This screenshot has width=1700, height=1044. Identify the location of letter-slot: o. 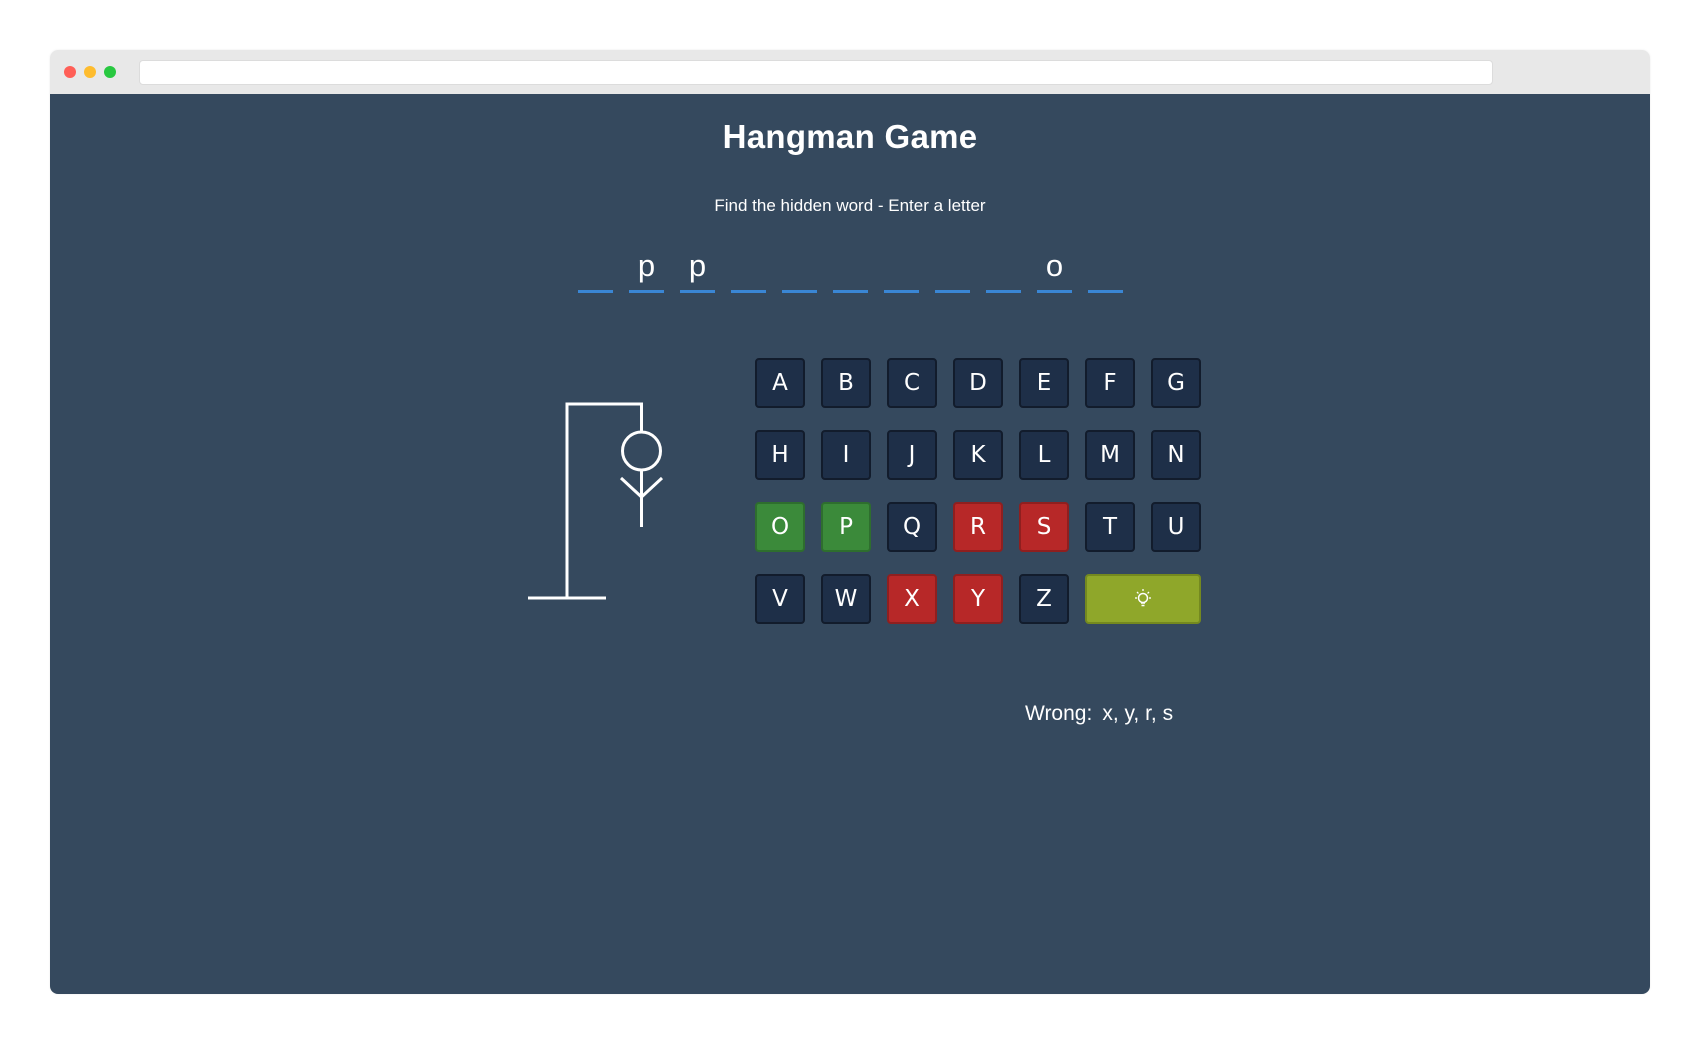
(1054, 269).